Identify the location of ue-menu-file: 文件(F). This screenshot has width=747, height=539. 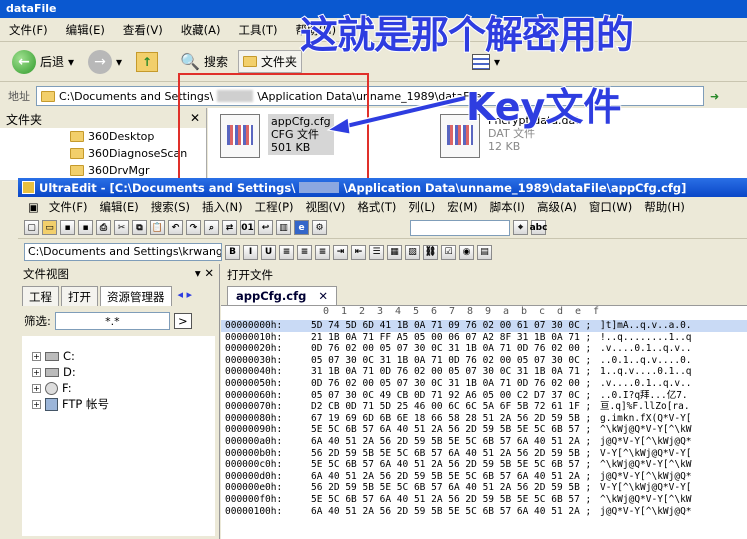
(68, 207).